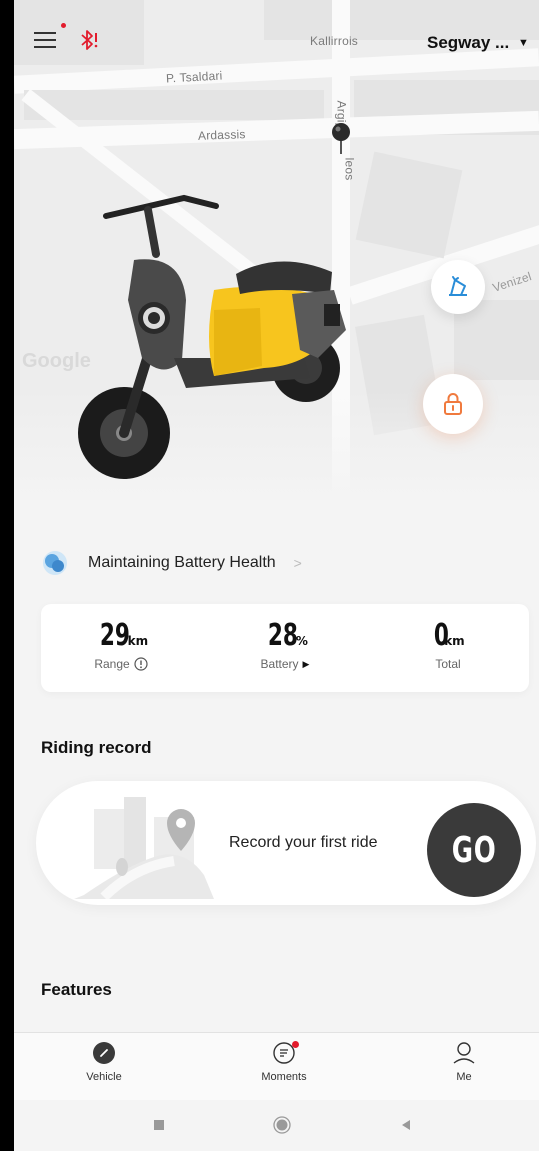 This screenshot has width=539, height=1151. Describe the element at coordinates (406, 1125) in the screenshot. I see `back-icon` at that location.